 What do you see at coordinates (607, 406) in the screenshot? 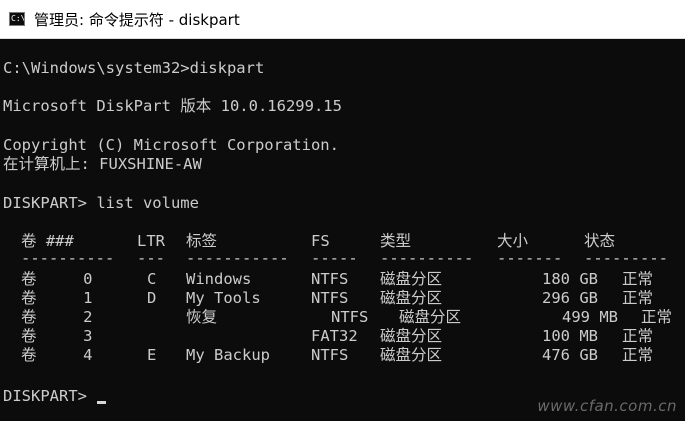
I see `watermark: www.cfan.com.cn` at bounding box center [607, 406].